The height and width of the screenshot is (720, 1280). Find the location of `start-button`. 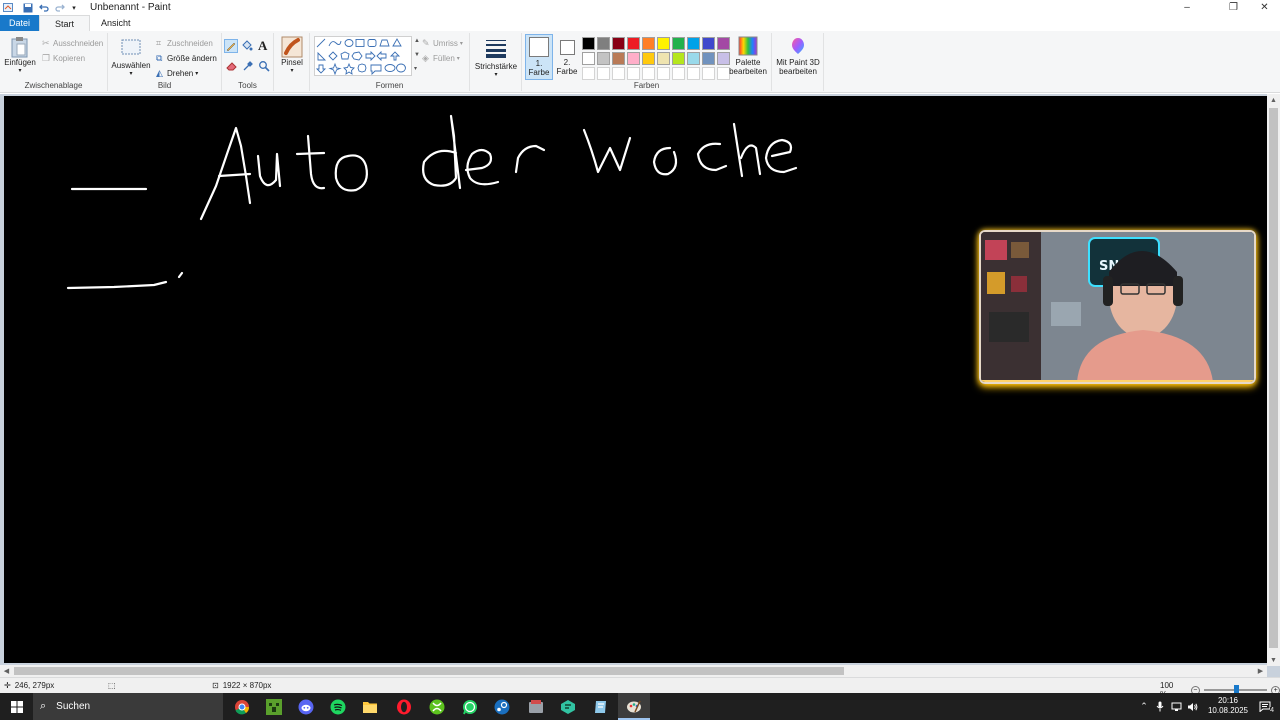

start-button is located at coordinates (16, 706).